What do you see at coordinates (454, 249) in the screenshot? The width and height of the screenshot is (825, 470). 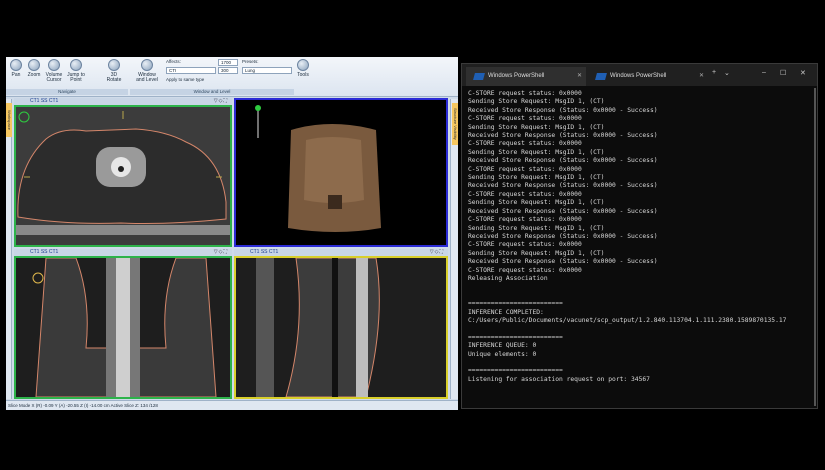 I see `structure-visibility-side-tab: Structure Visibility` at bounding box center [454, 249].